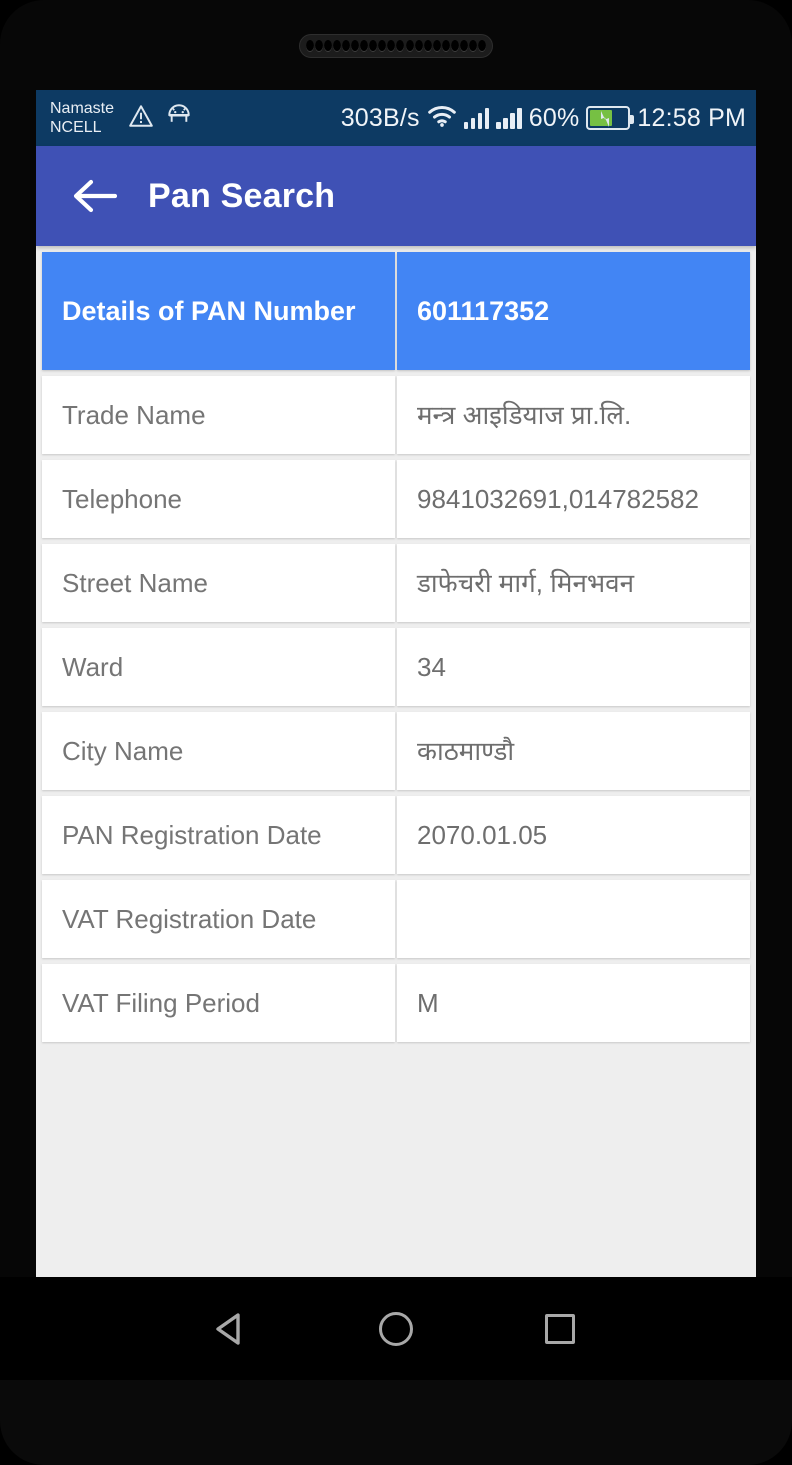 The height and width of the screenshot is (1465, 792). I want to click on row-label-cell: Street Name, so click(218, 583).